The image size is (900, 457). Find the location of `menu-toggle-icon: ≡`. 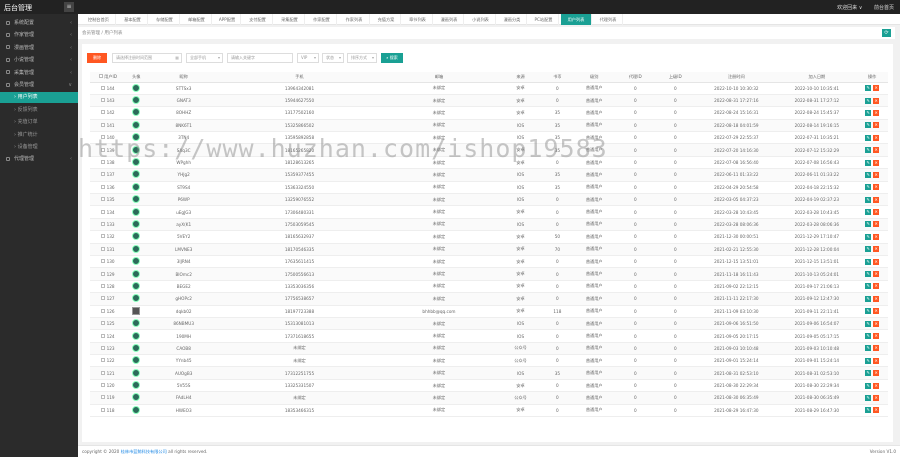

menu-toggle-icon: ≡ is located at coordinates (69, 7).